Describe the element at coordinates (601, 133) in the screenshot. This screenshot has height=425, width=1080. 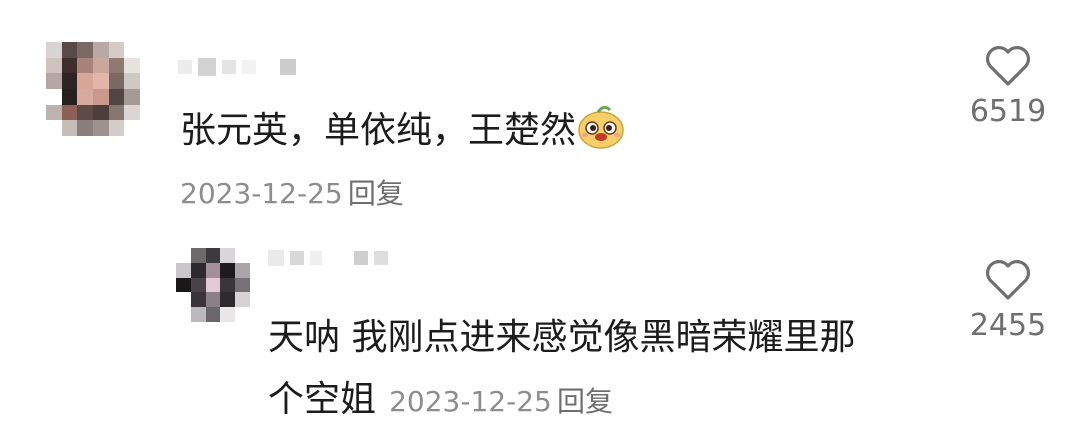
I see `bee-face-emoji-icon` at that location.